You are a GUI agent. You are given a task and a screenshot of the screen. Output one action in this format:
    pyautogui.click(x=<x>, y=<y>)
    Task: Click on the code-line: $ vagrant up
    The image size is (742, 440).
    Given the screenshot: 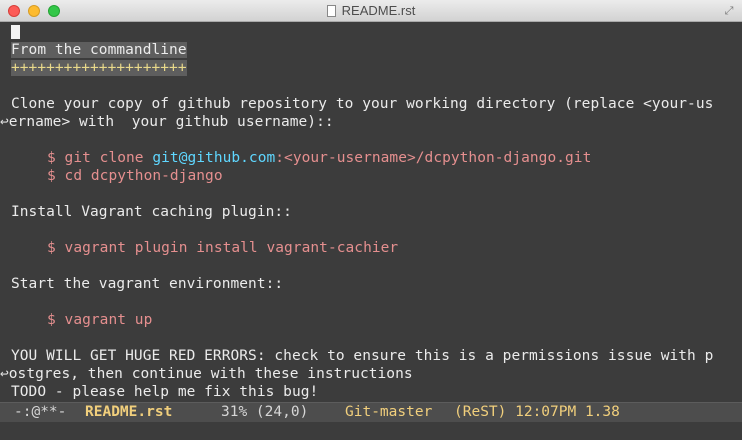 What is the action you would take?
    pyautogui.click(x=100, y=320)
    